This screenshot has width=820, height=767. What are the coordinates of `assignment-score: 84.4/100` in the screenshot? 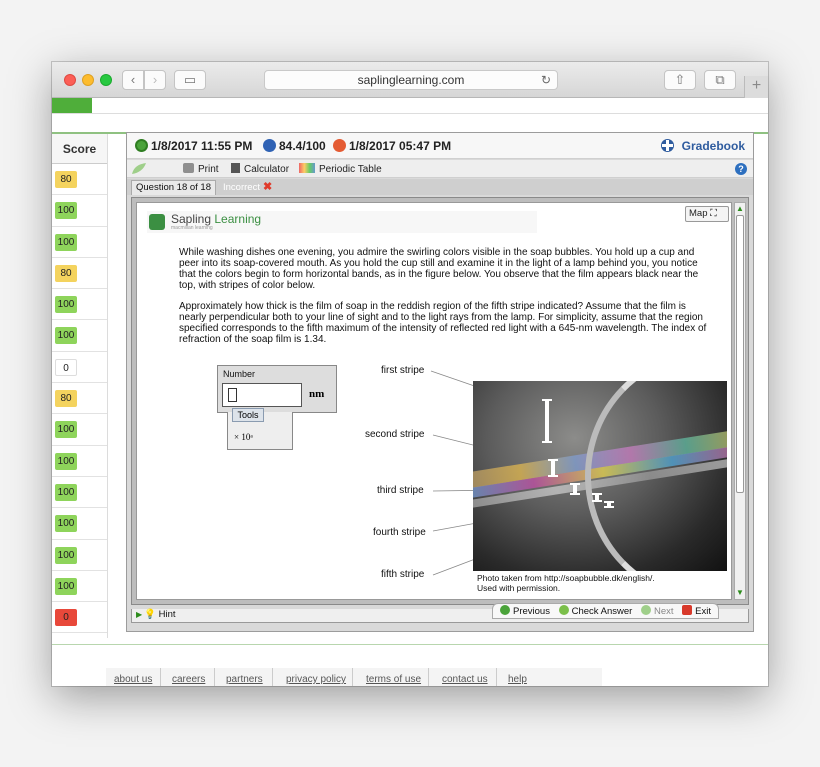 It's located at (294, 146).